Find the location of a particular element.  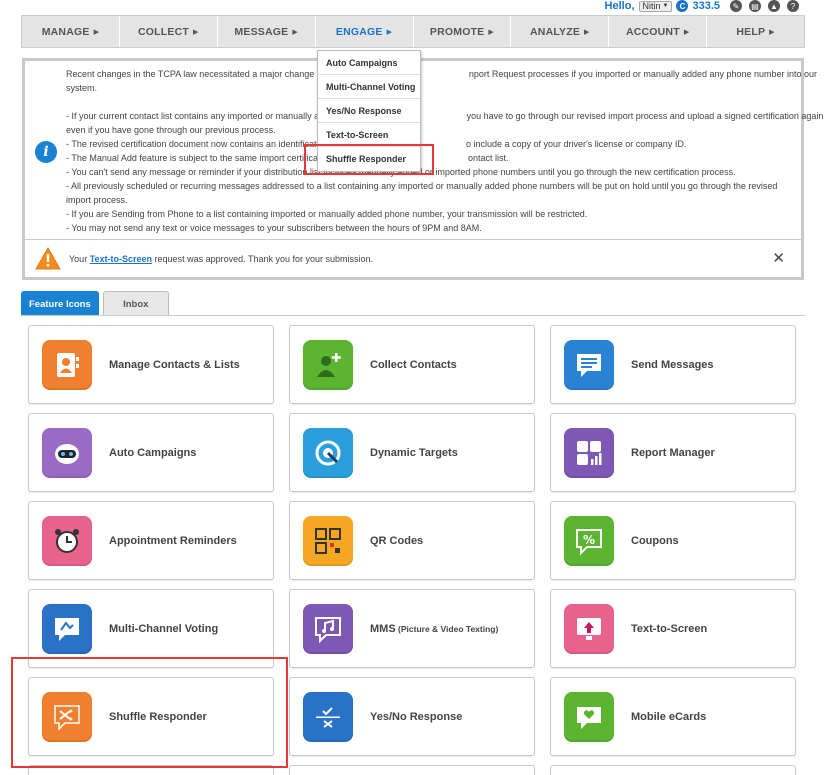

feature-label-text: Send Messages is located at coordinates (672, 364).